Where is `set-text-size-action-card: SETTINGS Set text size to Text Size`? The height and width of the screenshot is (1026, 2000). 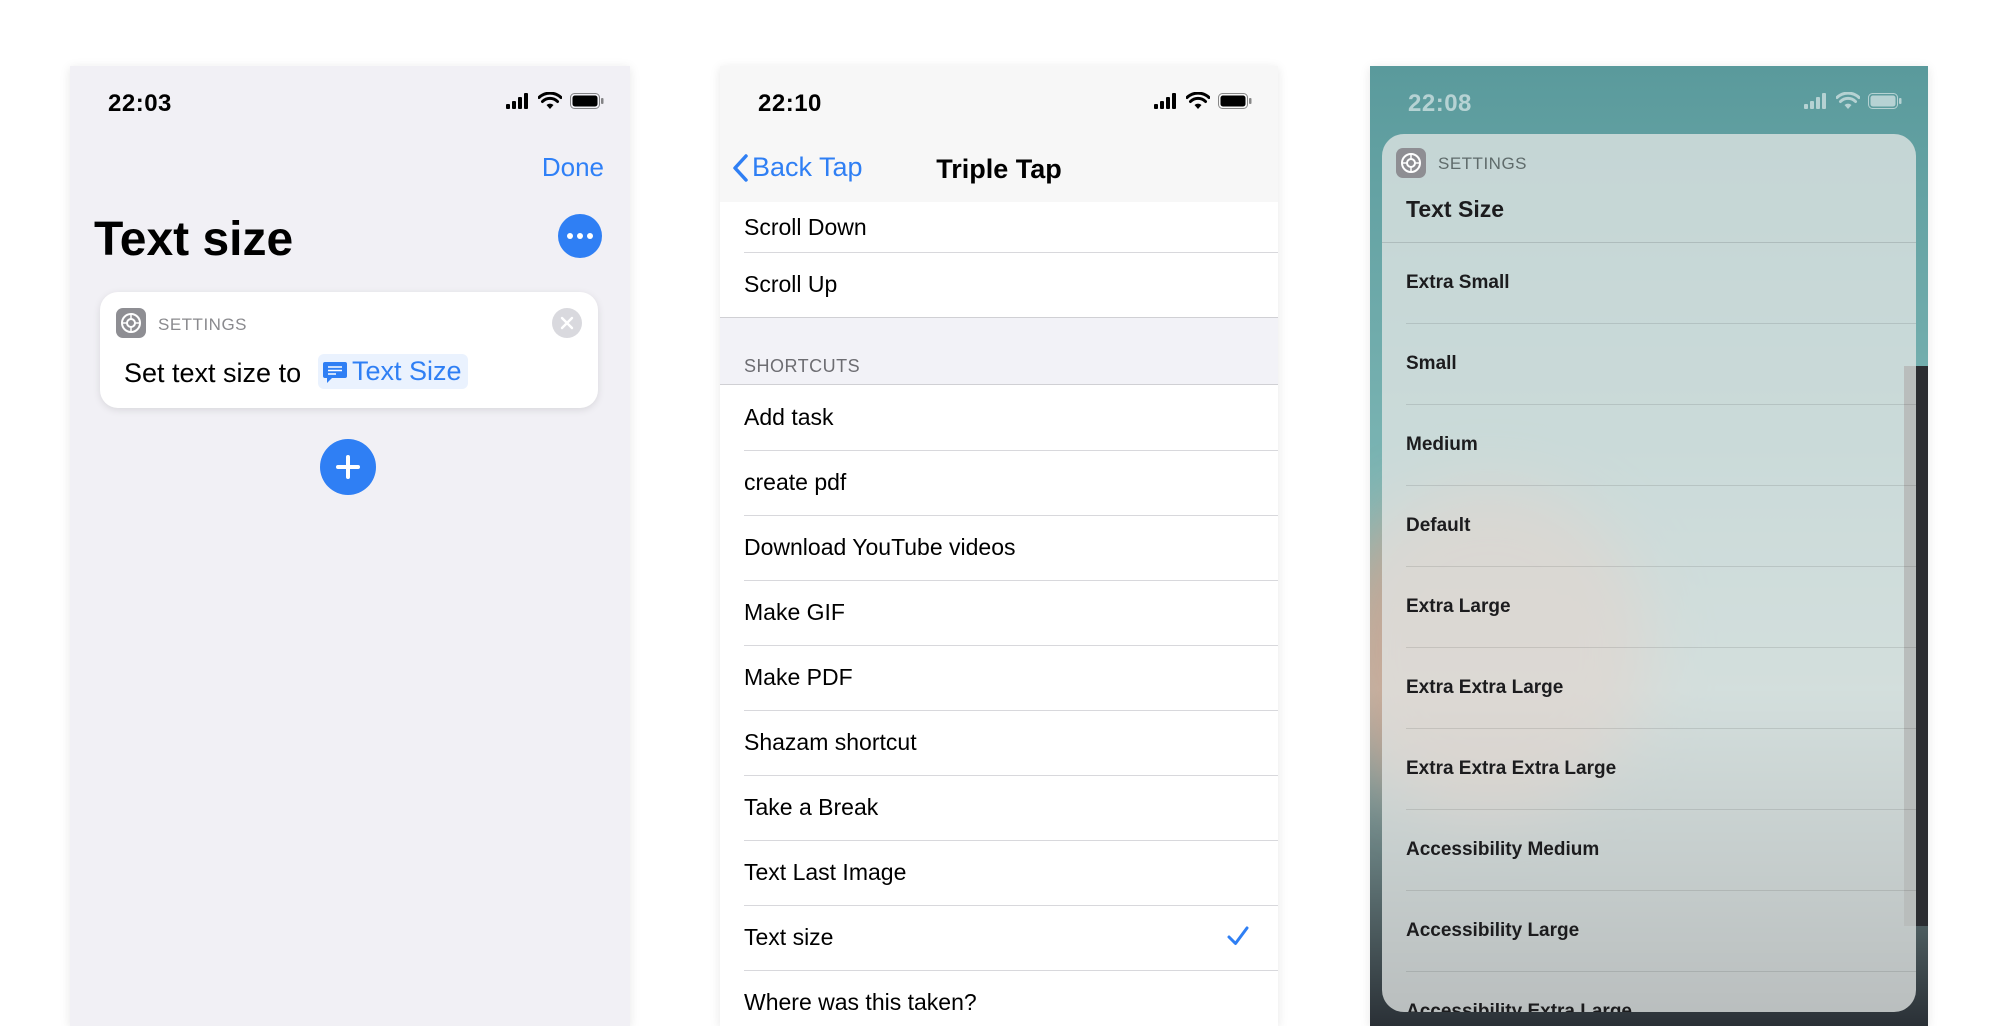
set-text-size-action-card: SETTINGS Set text size to Text Size is located at coordinates (349, 350).